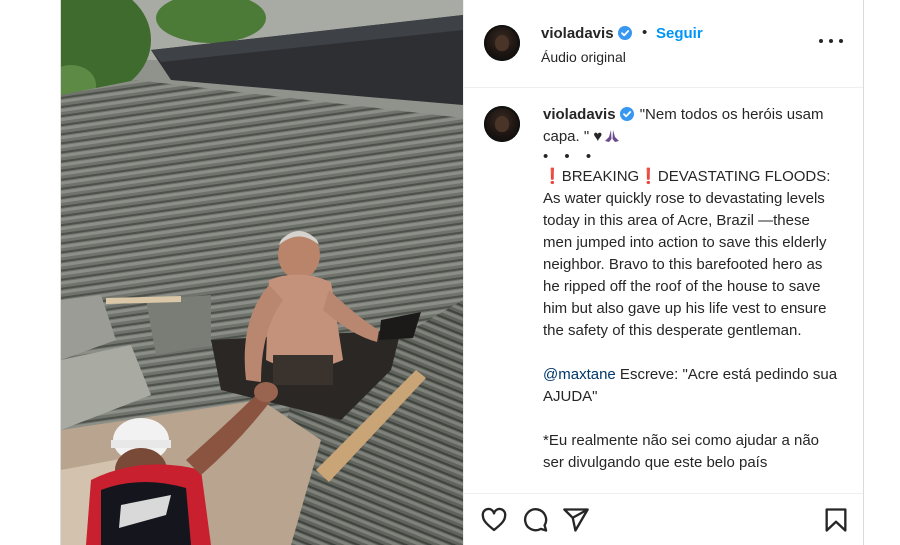 Image resolution: width=900 pixels, height=545 pixels. Describe the element at coordinates (831, 41) in the screenshot. I see `more-options-icon` at that location.